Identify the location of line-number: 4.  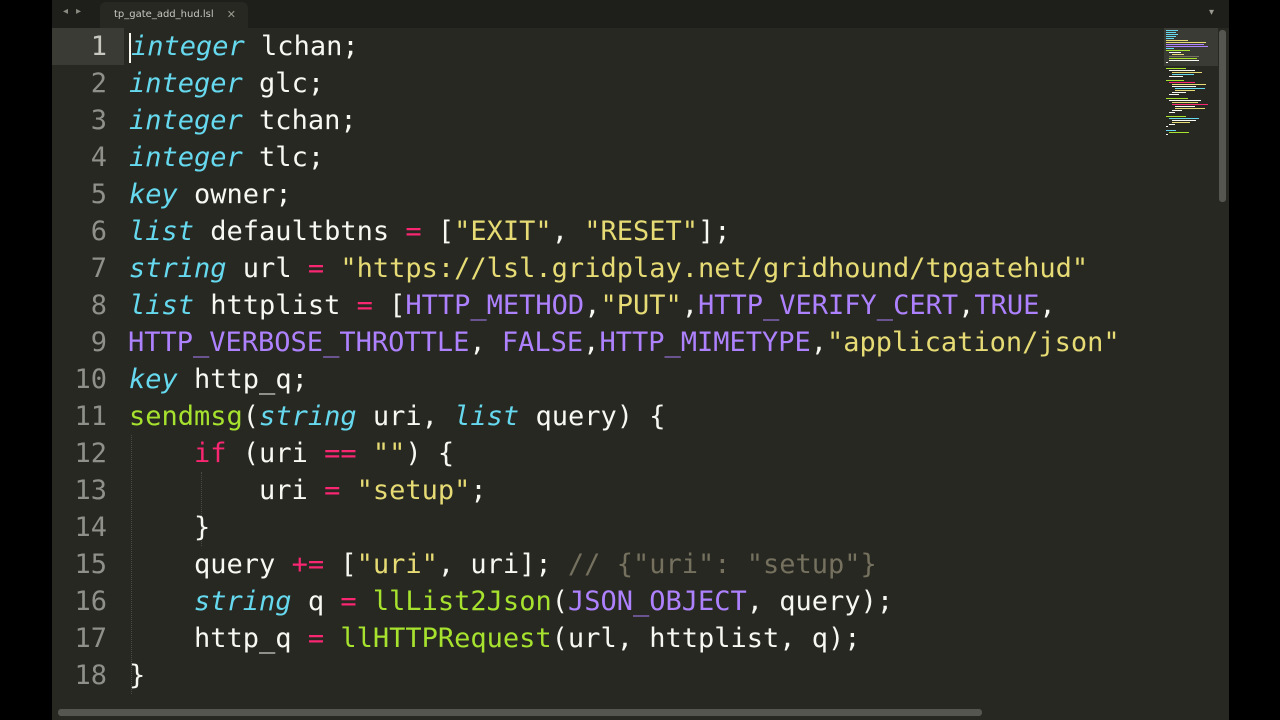
(98, 157).